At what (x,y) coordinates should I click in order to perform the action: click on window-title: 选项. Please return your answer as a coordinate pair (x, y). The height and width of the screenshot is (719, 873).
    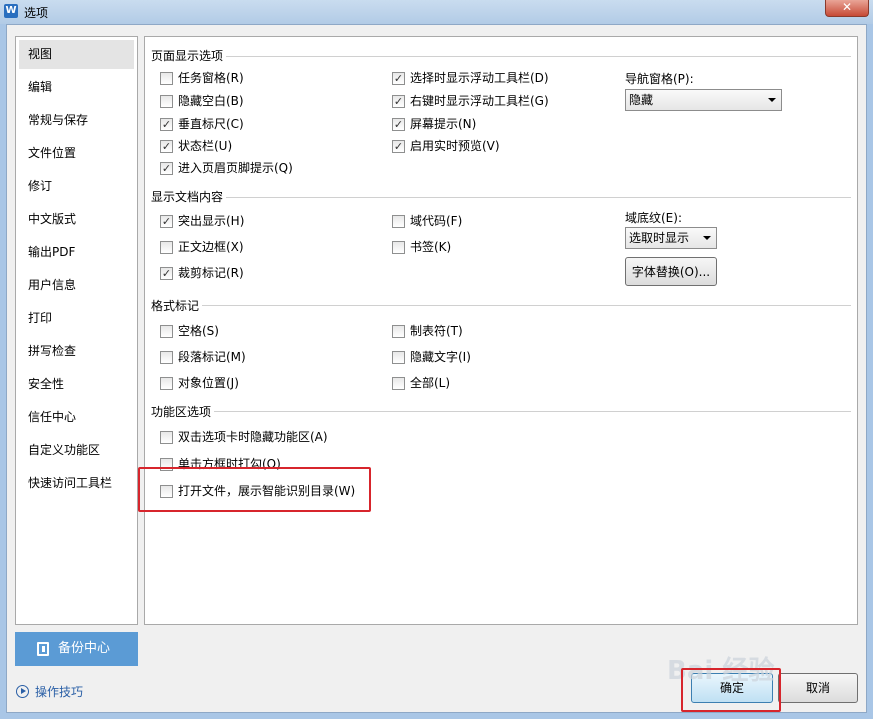
    Looking at the image, I should click on (36, 13).